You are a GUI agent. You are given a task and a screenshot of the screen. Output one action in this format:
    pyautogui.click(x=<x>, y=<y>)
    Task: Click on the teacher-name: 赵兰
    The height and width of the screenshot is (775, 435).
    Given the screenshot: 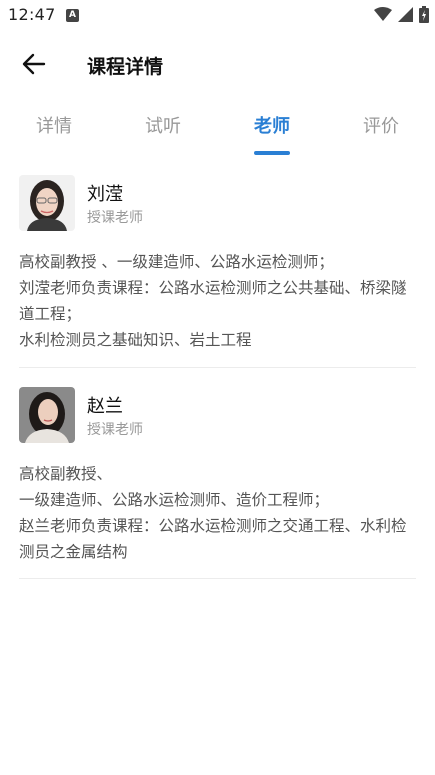 What is the action you would take?
    pyautogui.click(x=105, y=406)
    